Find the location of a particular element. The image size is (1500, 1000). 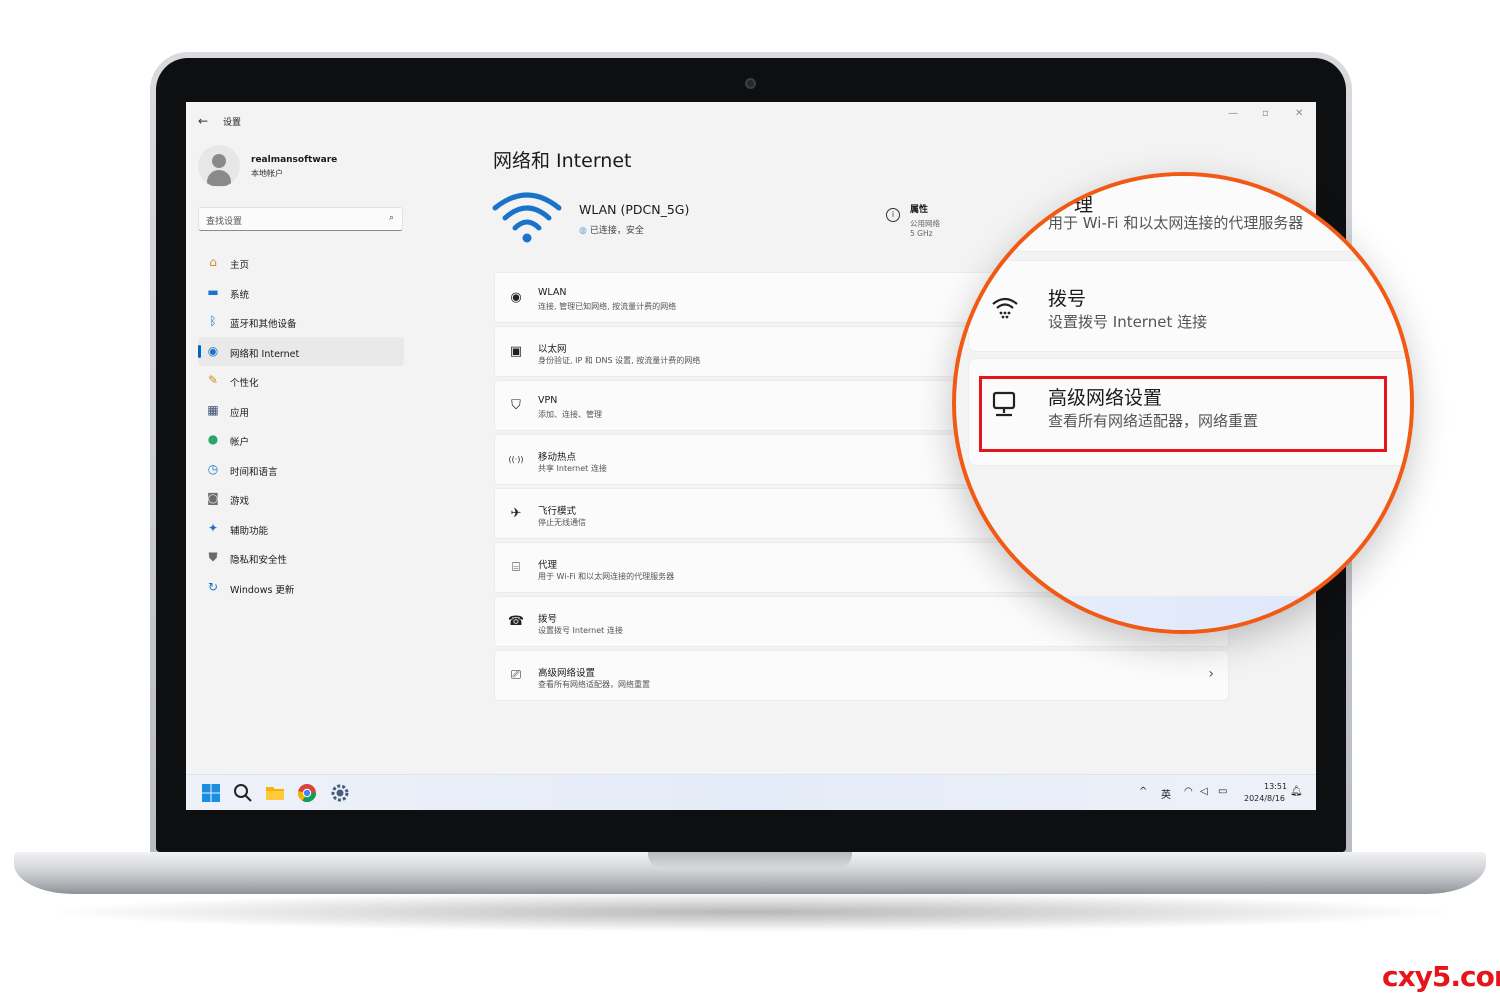

sidebar-item-2: ᛒ 蓝牙和其他设备 is located at coordinates (301, 322).